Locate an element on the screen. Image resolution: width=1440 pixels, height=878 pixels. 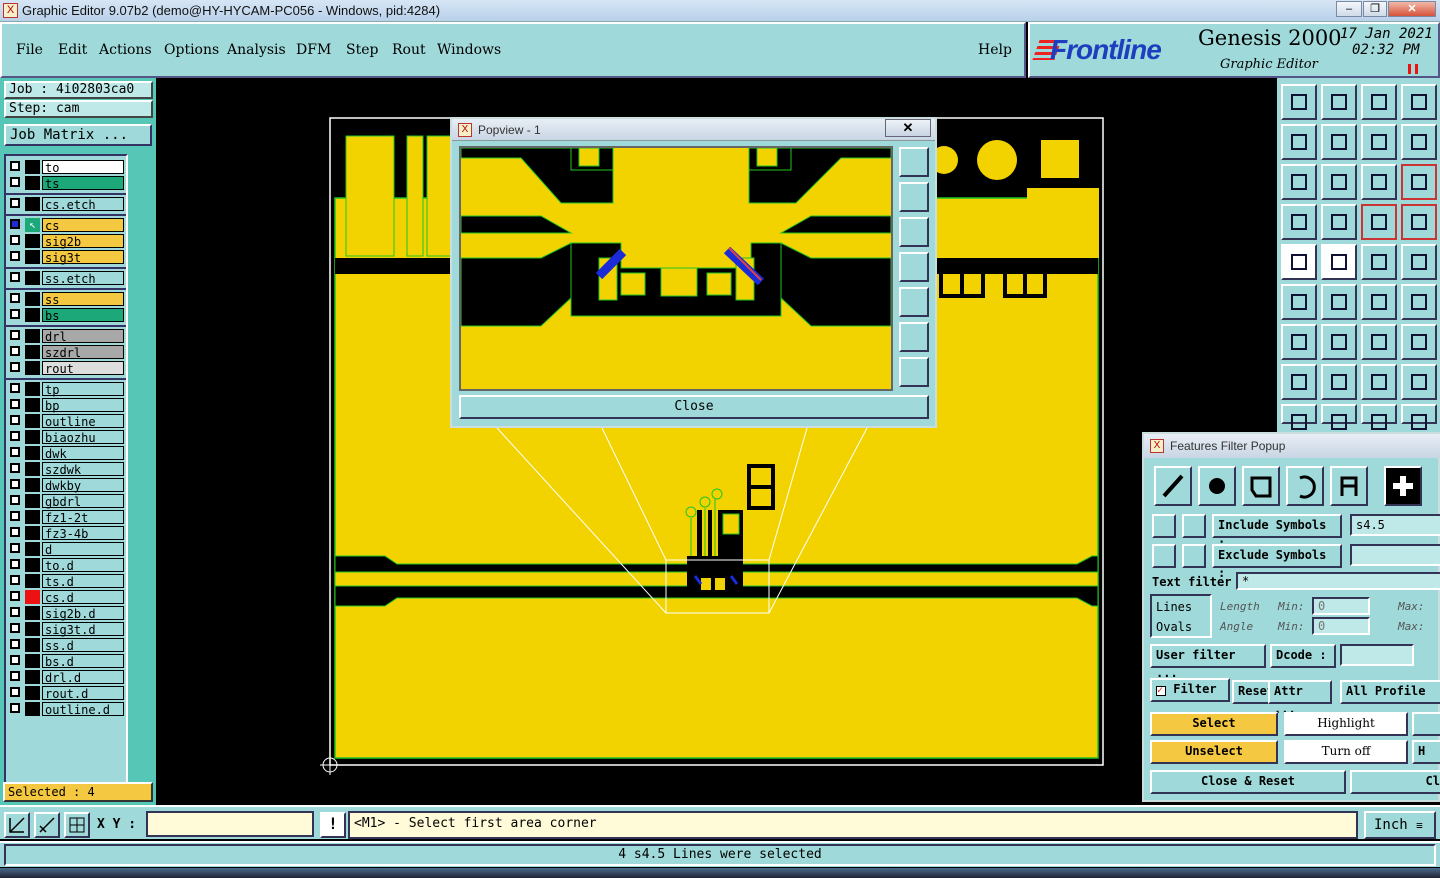
menu-file: File is located at coordinates (29, 50).